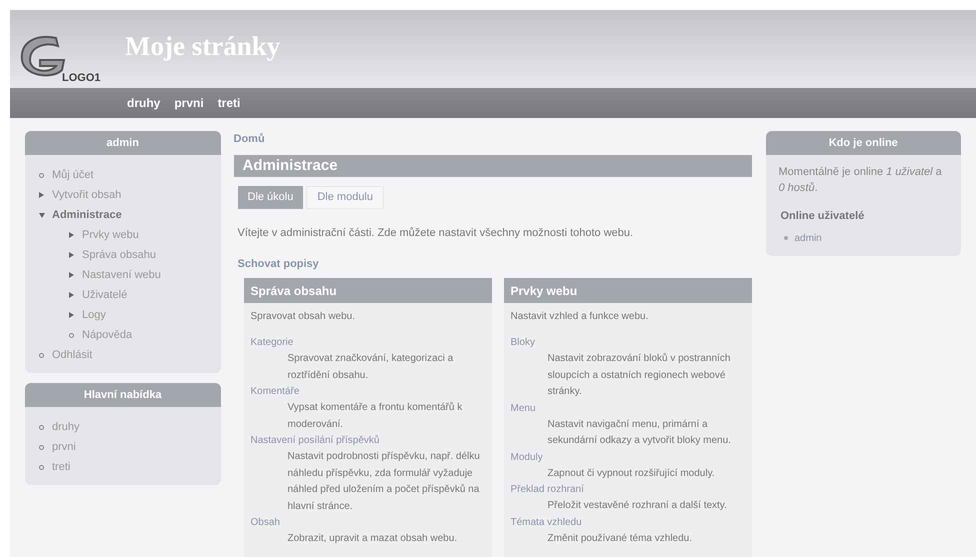 Image resolution: width=976 pixels, height=557 pixels. What do you see at coordinates (119, 255) in the screenshot?
I see `menu-item: Správa obsahu` at bounding box center [119, 255].